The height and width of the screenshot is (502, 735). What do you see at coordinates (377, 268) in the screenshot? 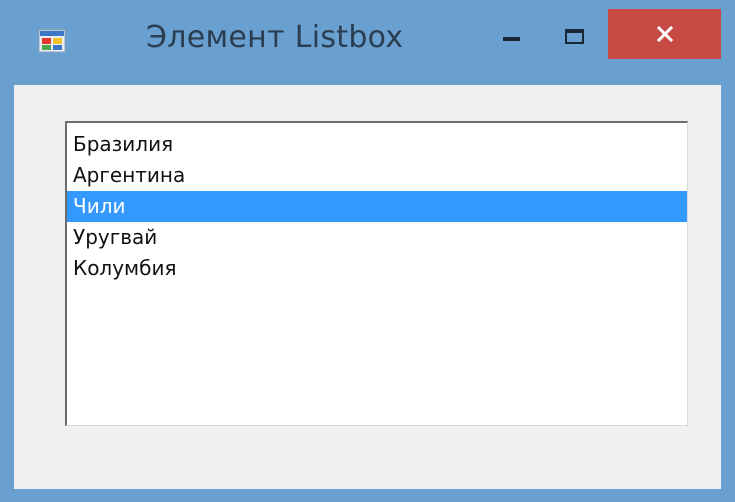
I see `list-item: Колумбия` at bounding box center [377, 268].